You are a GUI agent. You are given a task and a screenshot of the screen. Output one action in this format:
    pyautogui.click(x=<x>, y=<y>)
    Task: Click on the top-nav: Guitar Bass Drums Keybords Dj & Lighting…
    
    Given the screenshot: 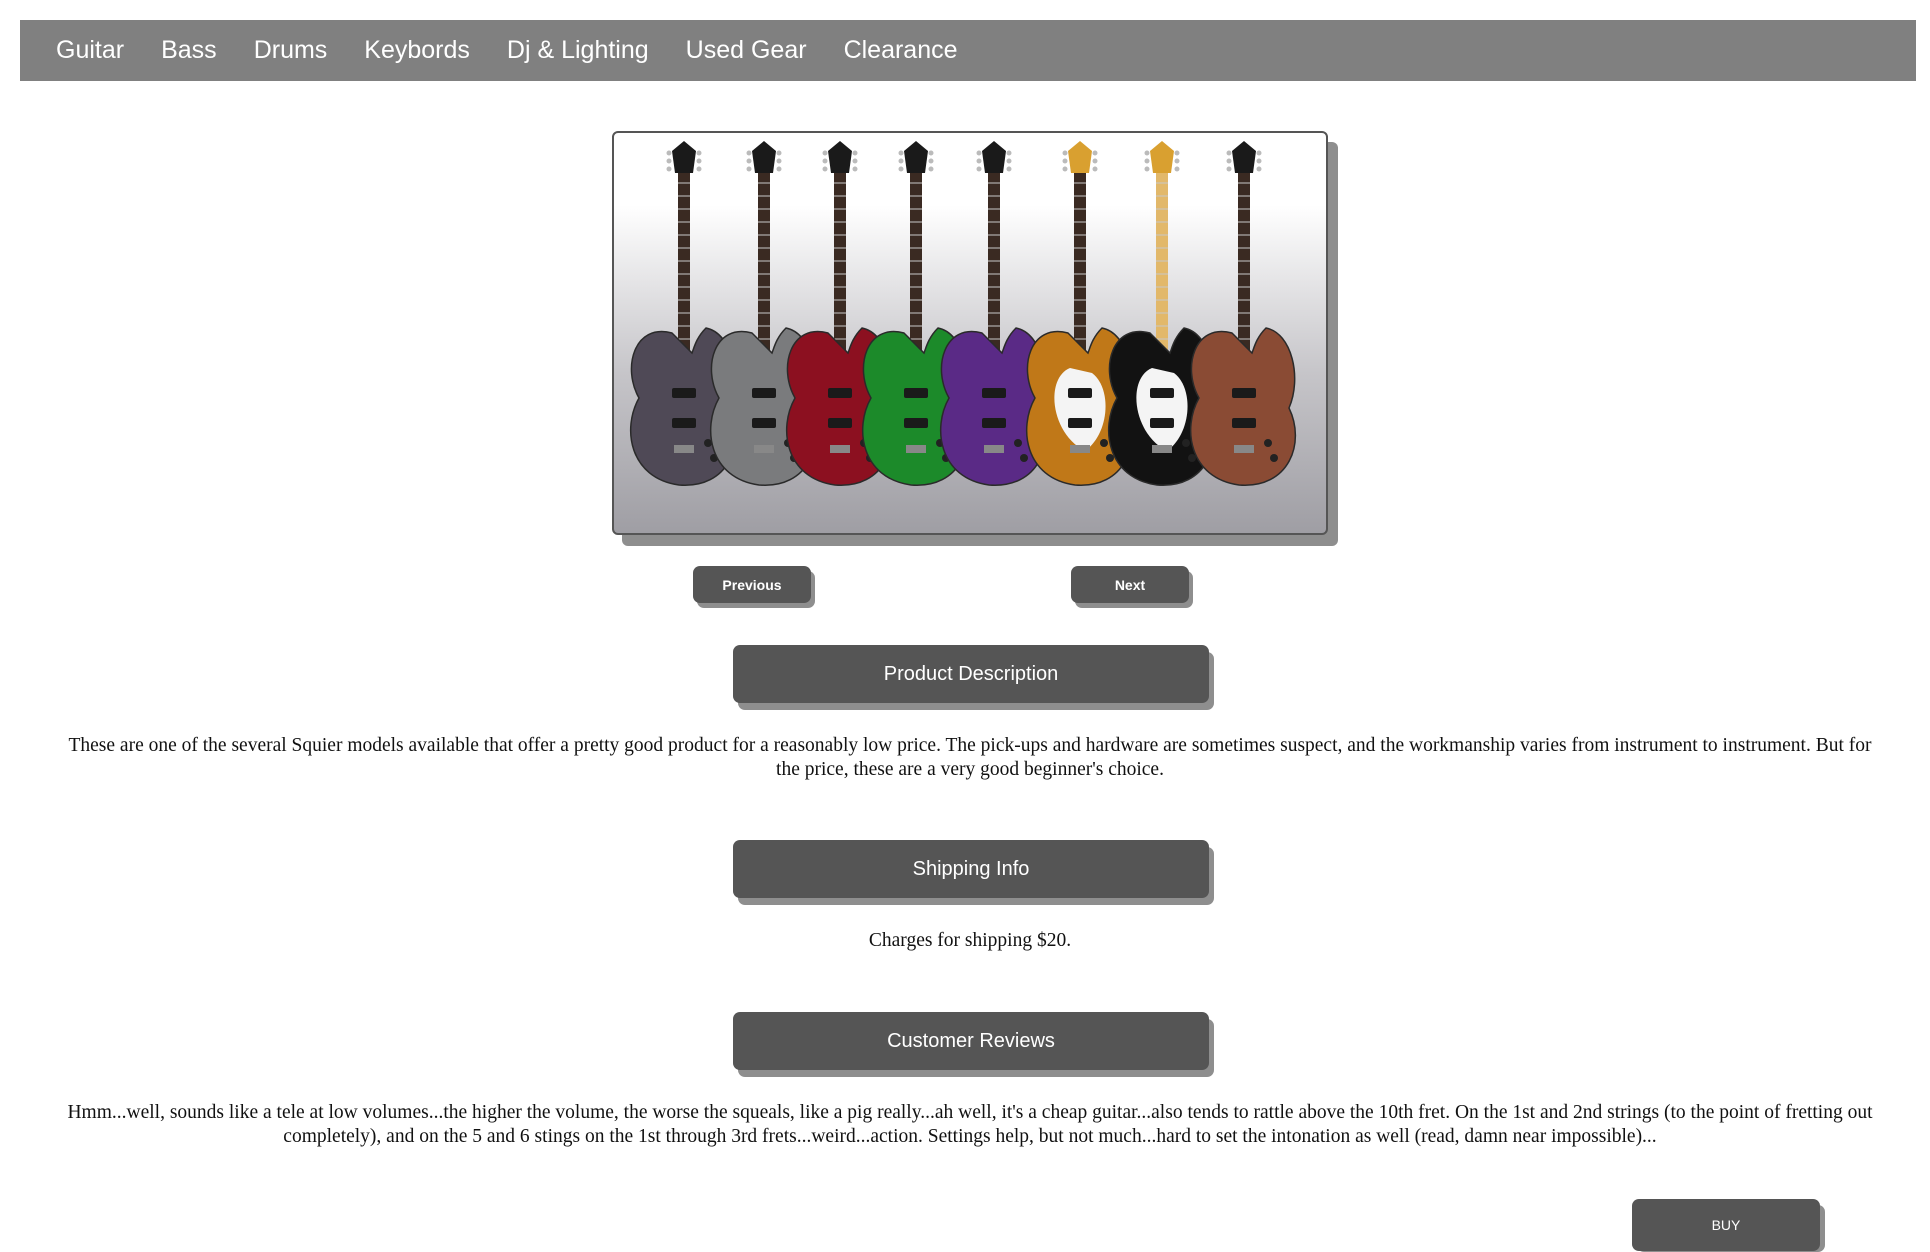 What is the action you would take?
    pyautogui.click(x=968, y=50)
    